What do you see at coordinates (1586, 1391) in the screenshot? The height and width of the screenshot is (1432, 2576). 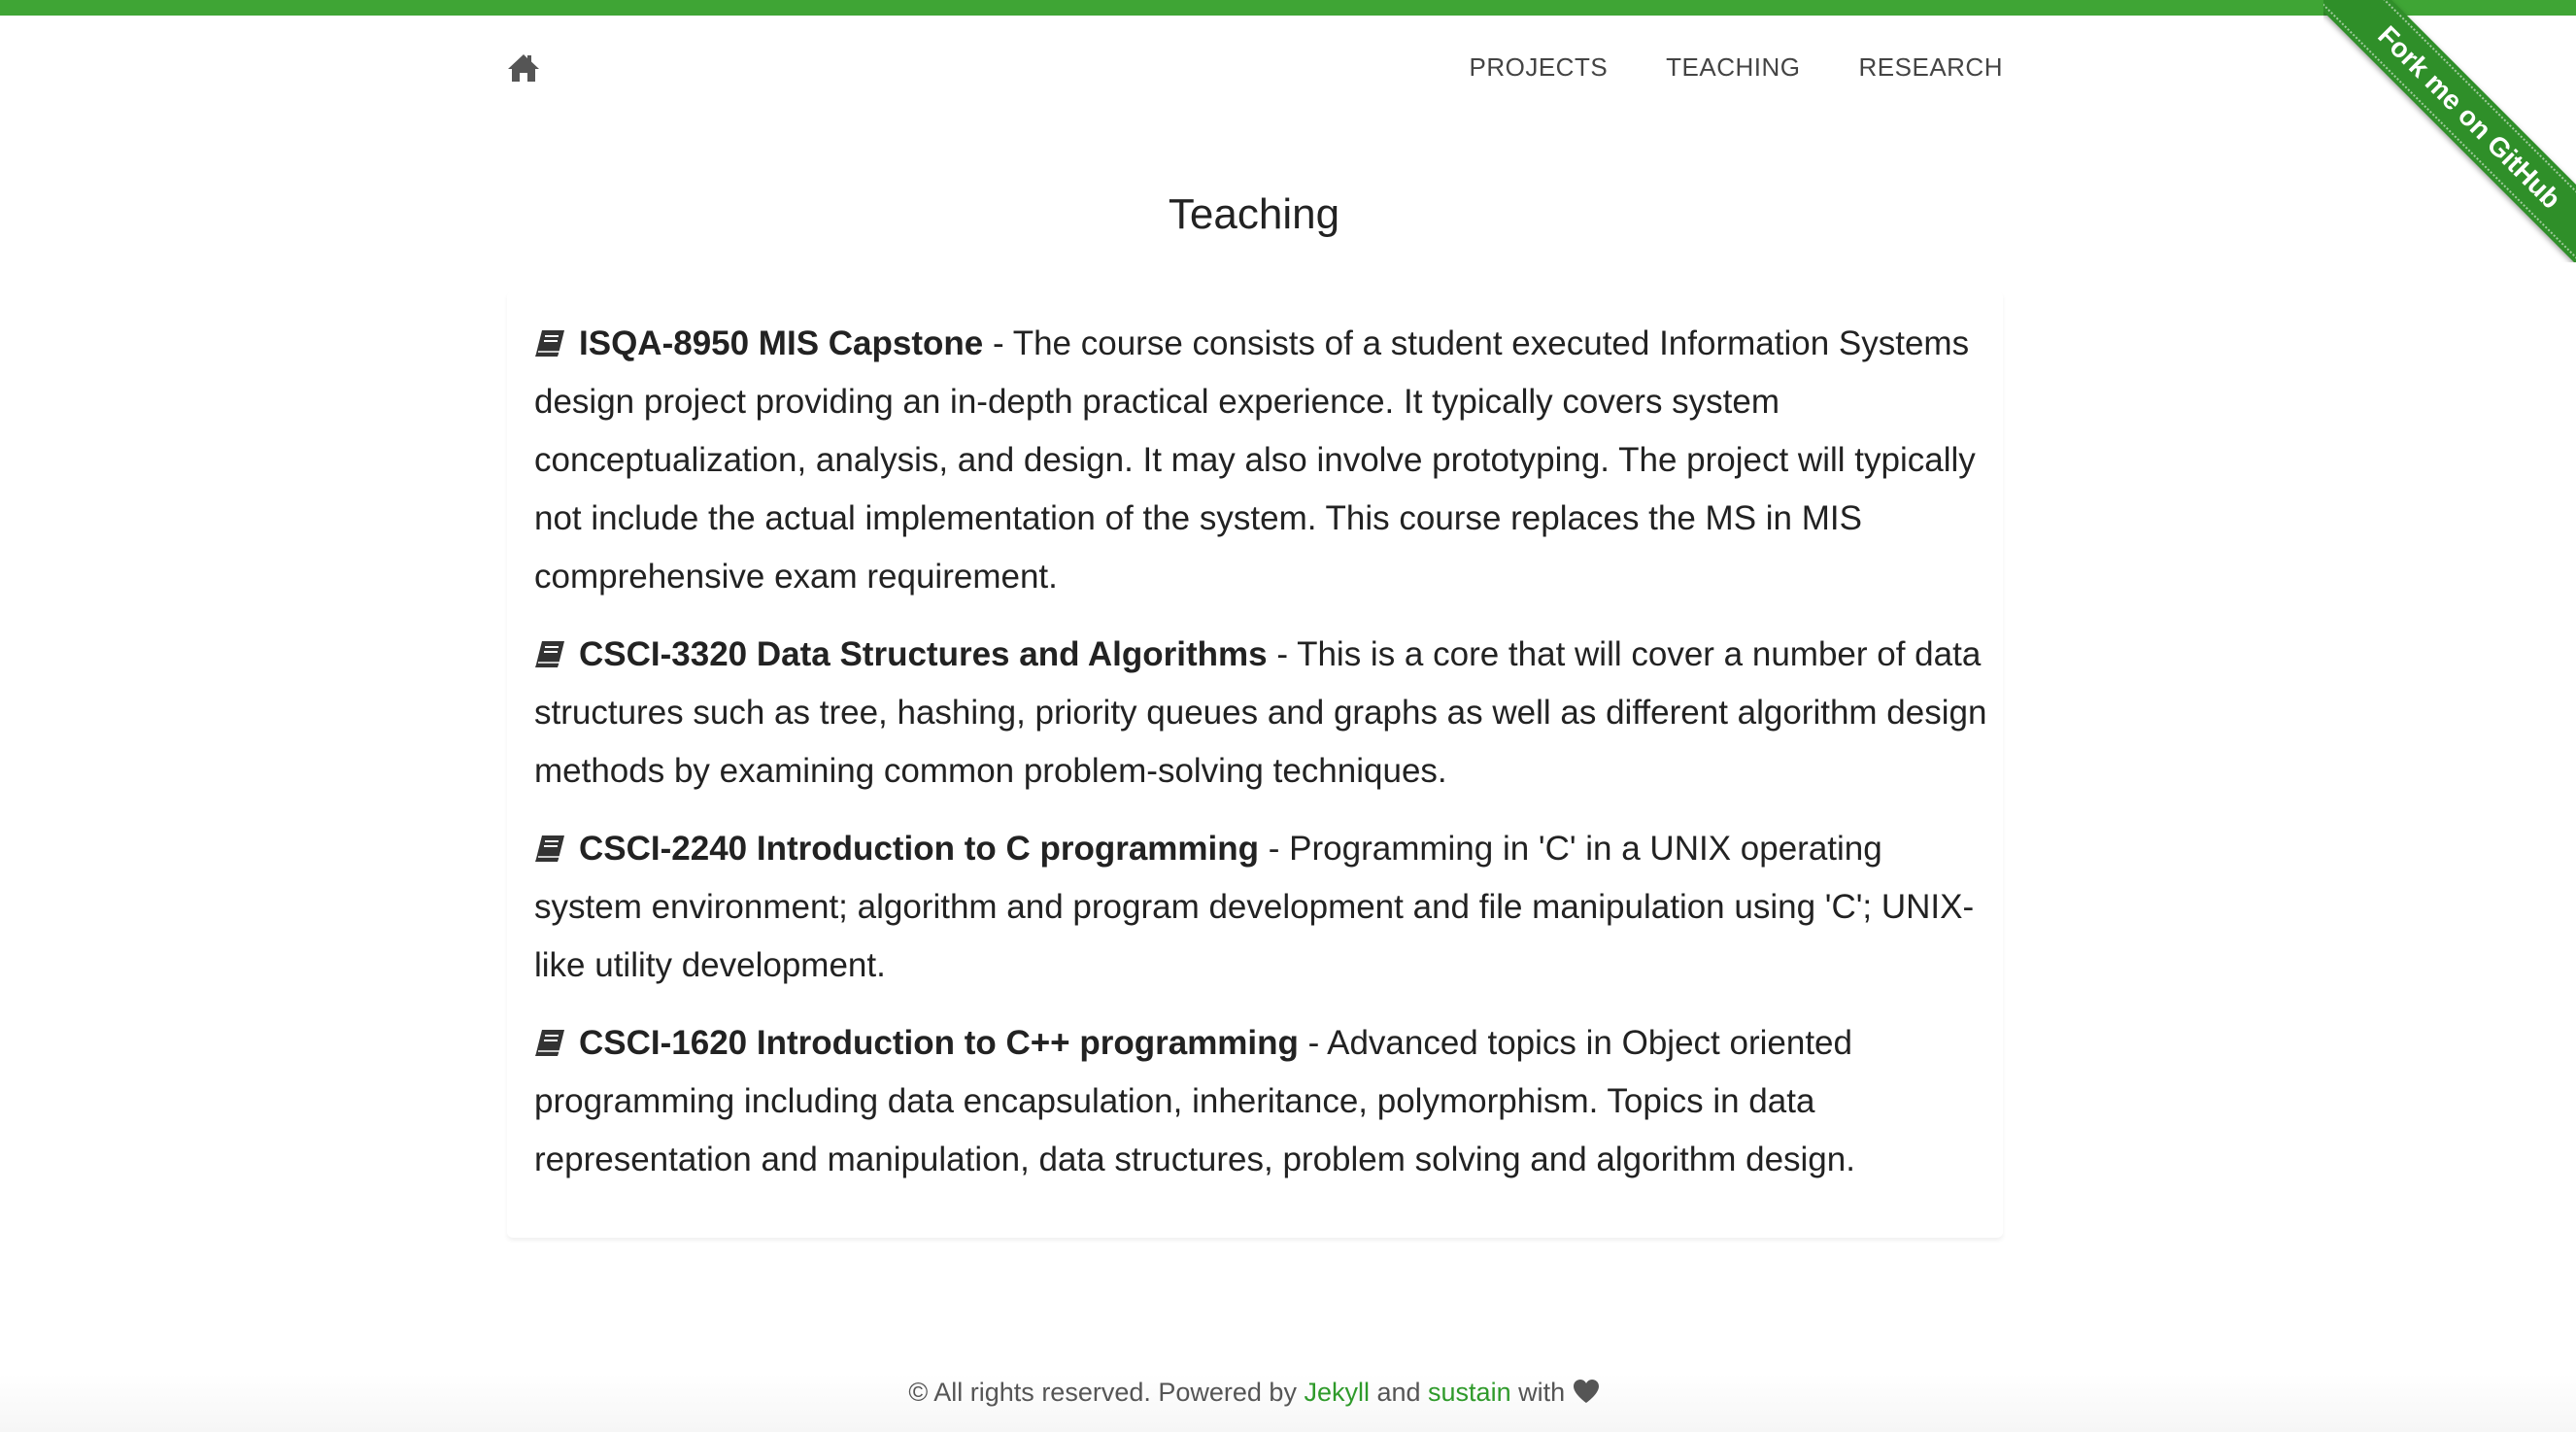 I see `heart-icon` at bounding box center [1586, 1391].